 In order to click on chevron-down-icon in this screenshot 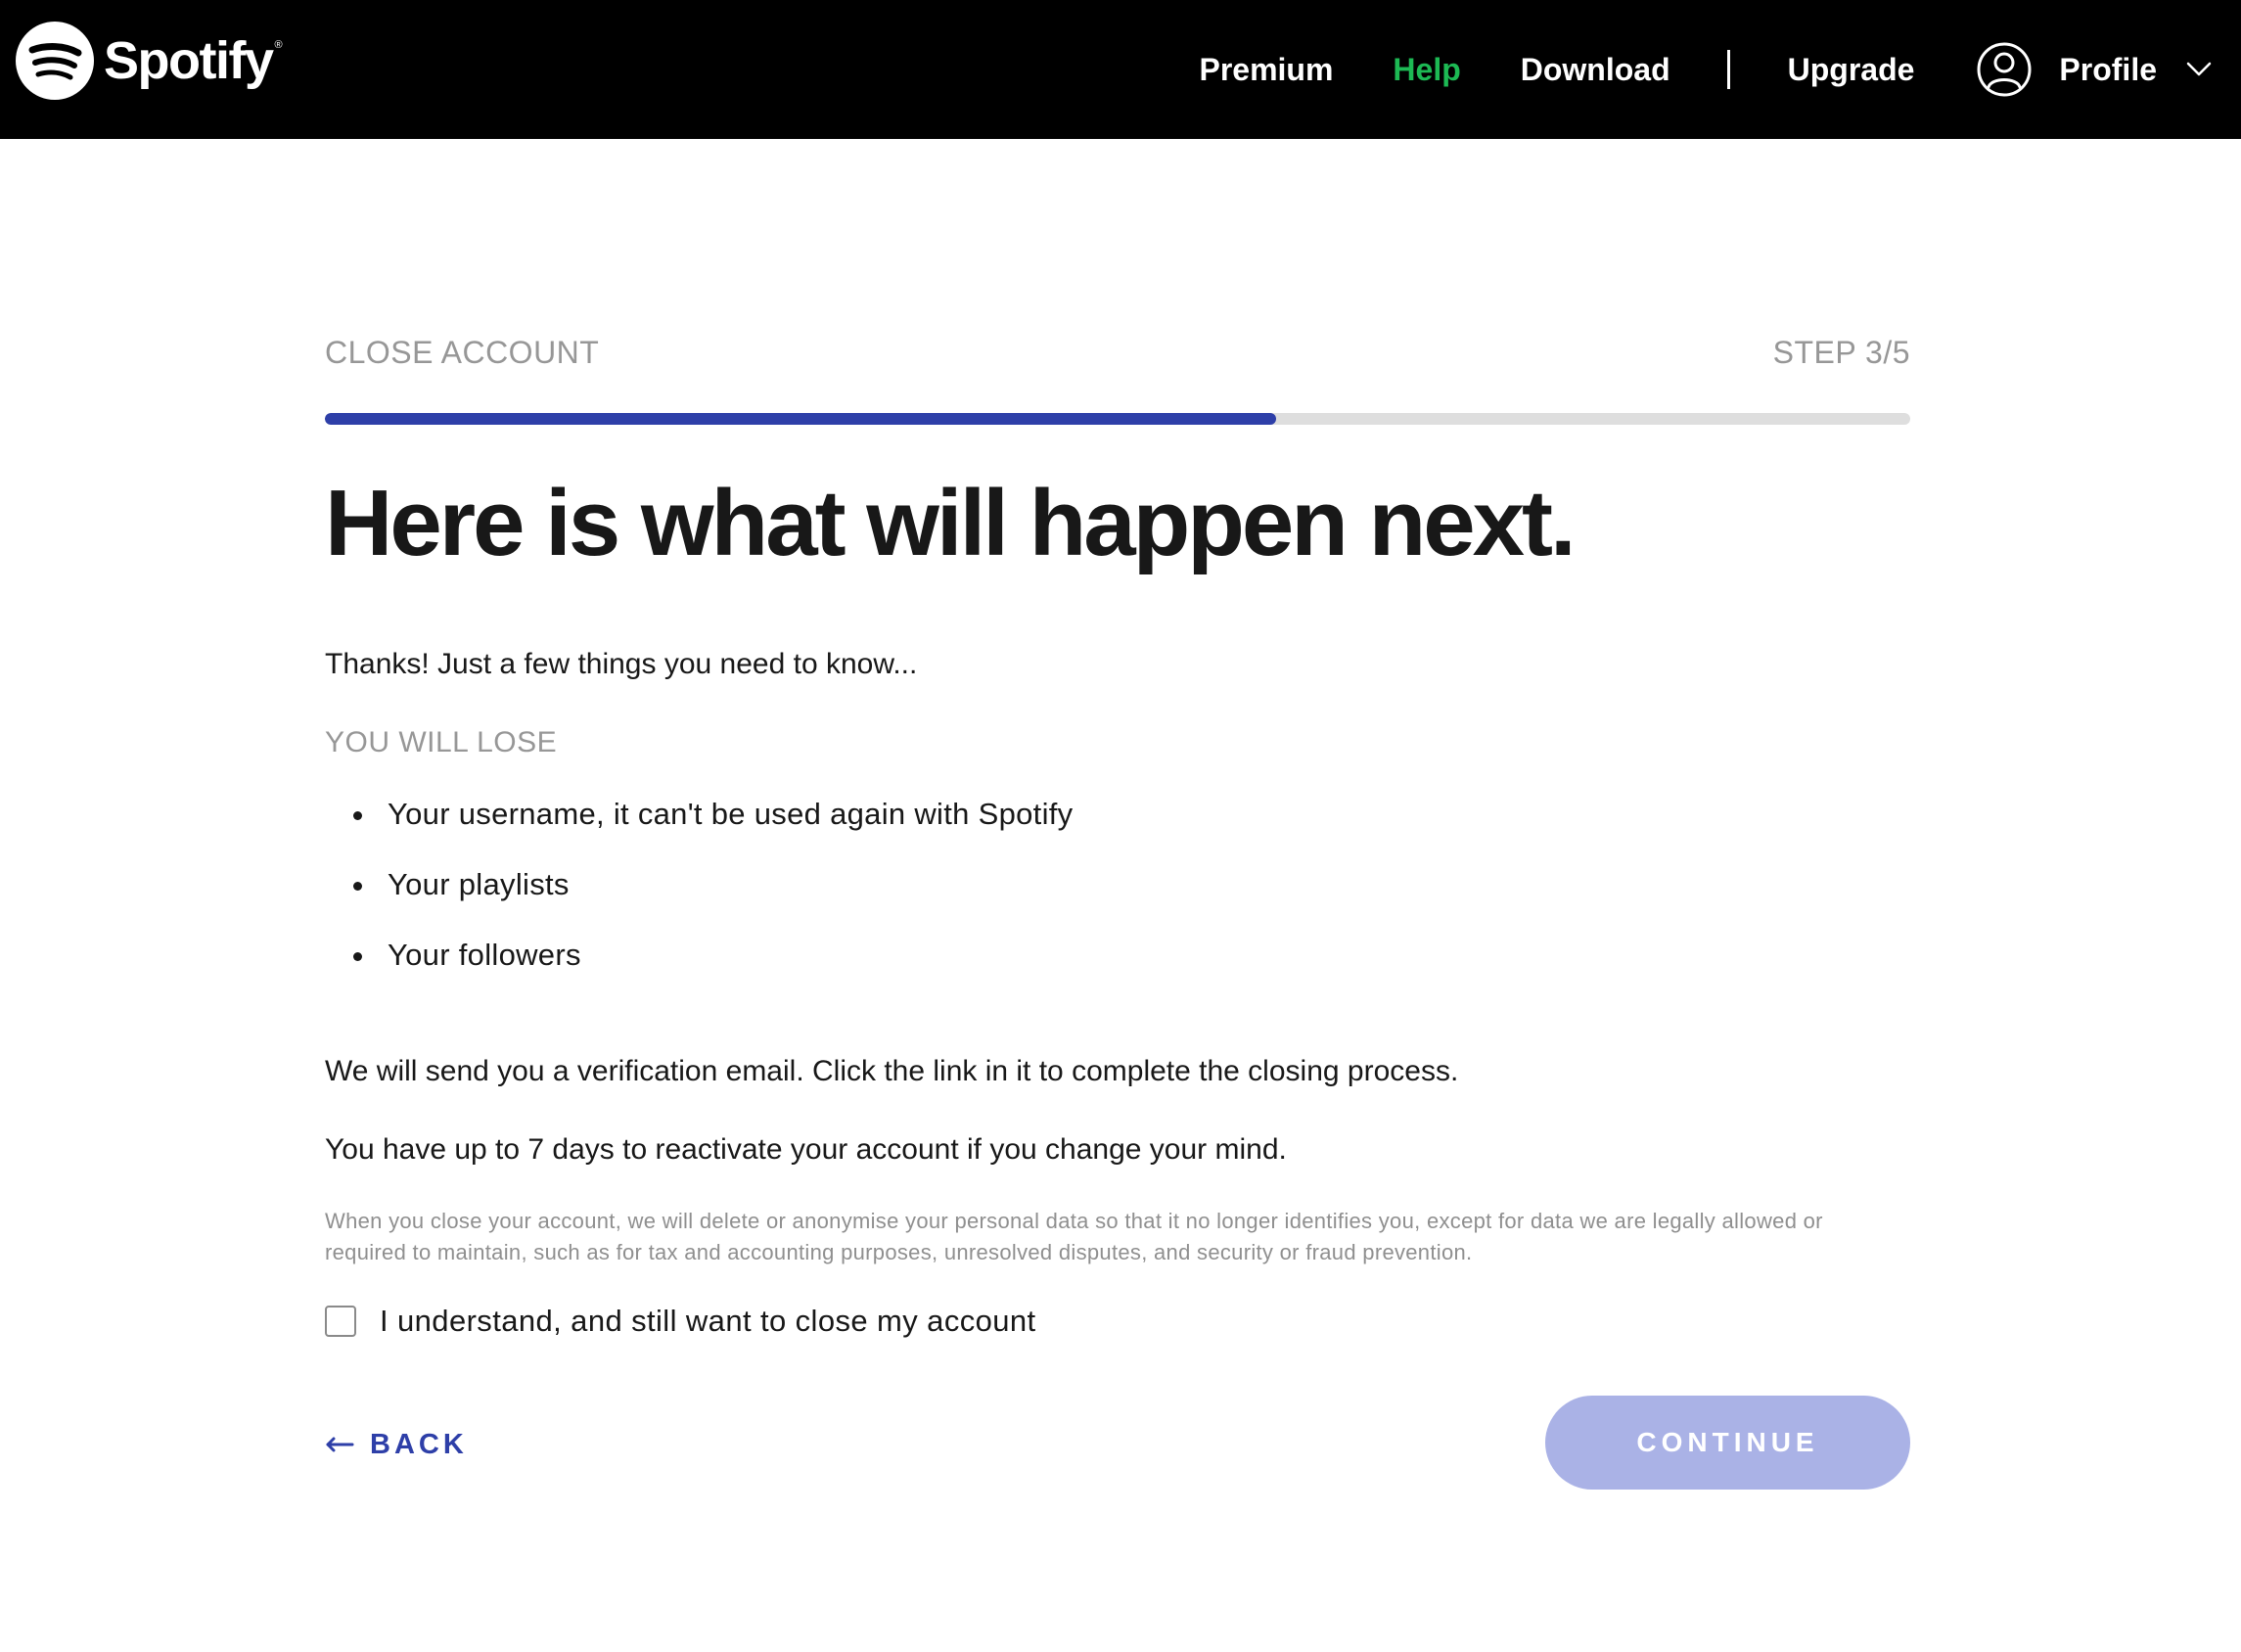, I will do `click(2199, 69)`.